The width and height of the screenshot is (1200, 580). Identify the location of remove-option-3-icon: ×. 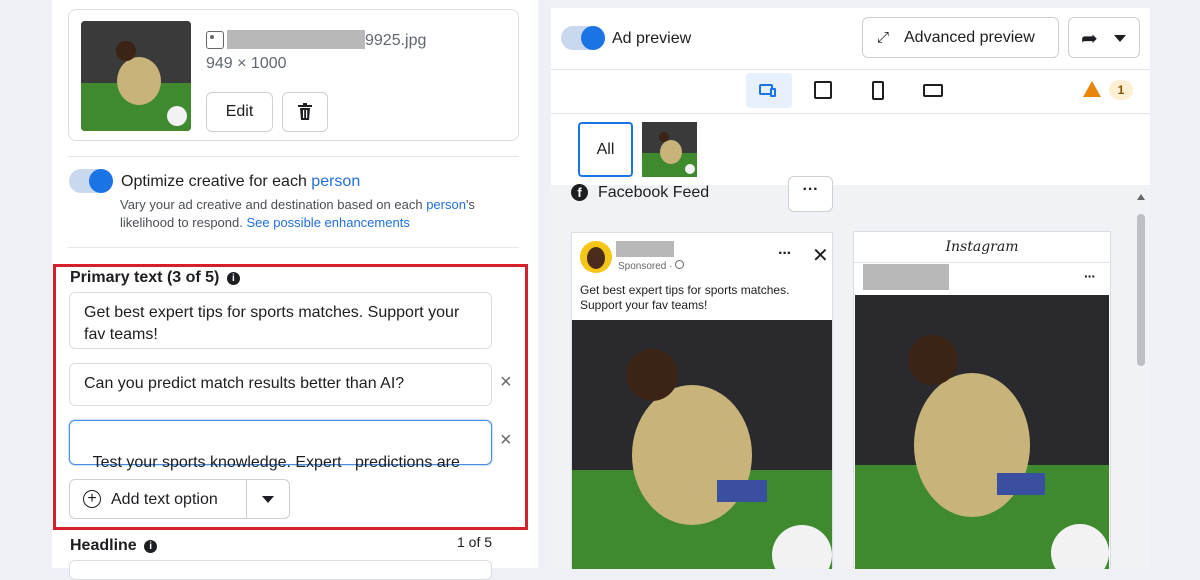
(506, 440).